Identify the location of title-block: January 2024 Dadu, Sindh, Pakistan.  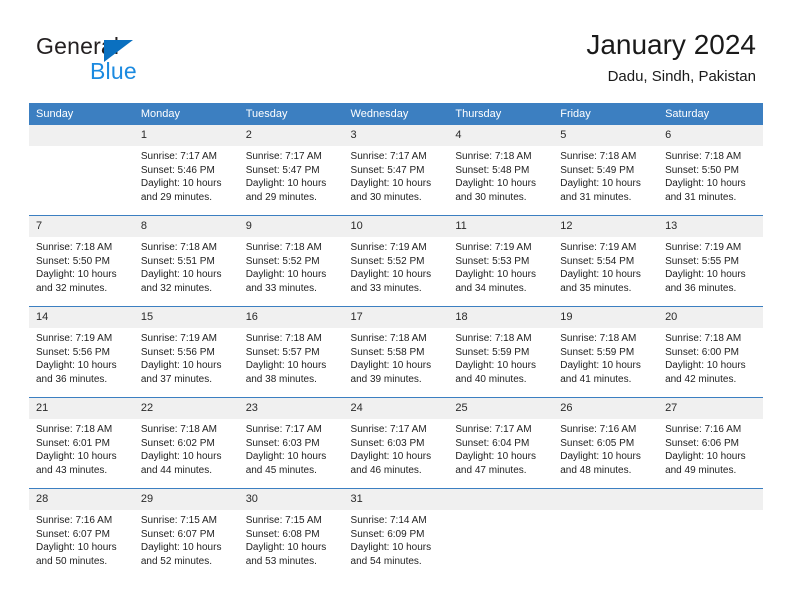
(671, 58).